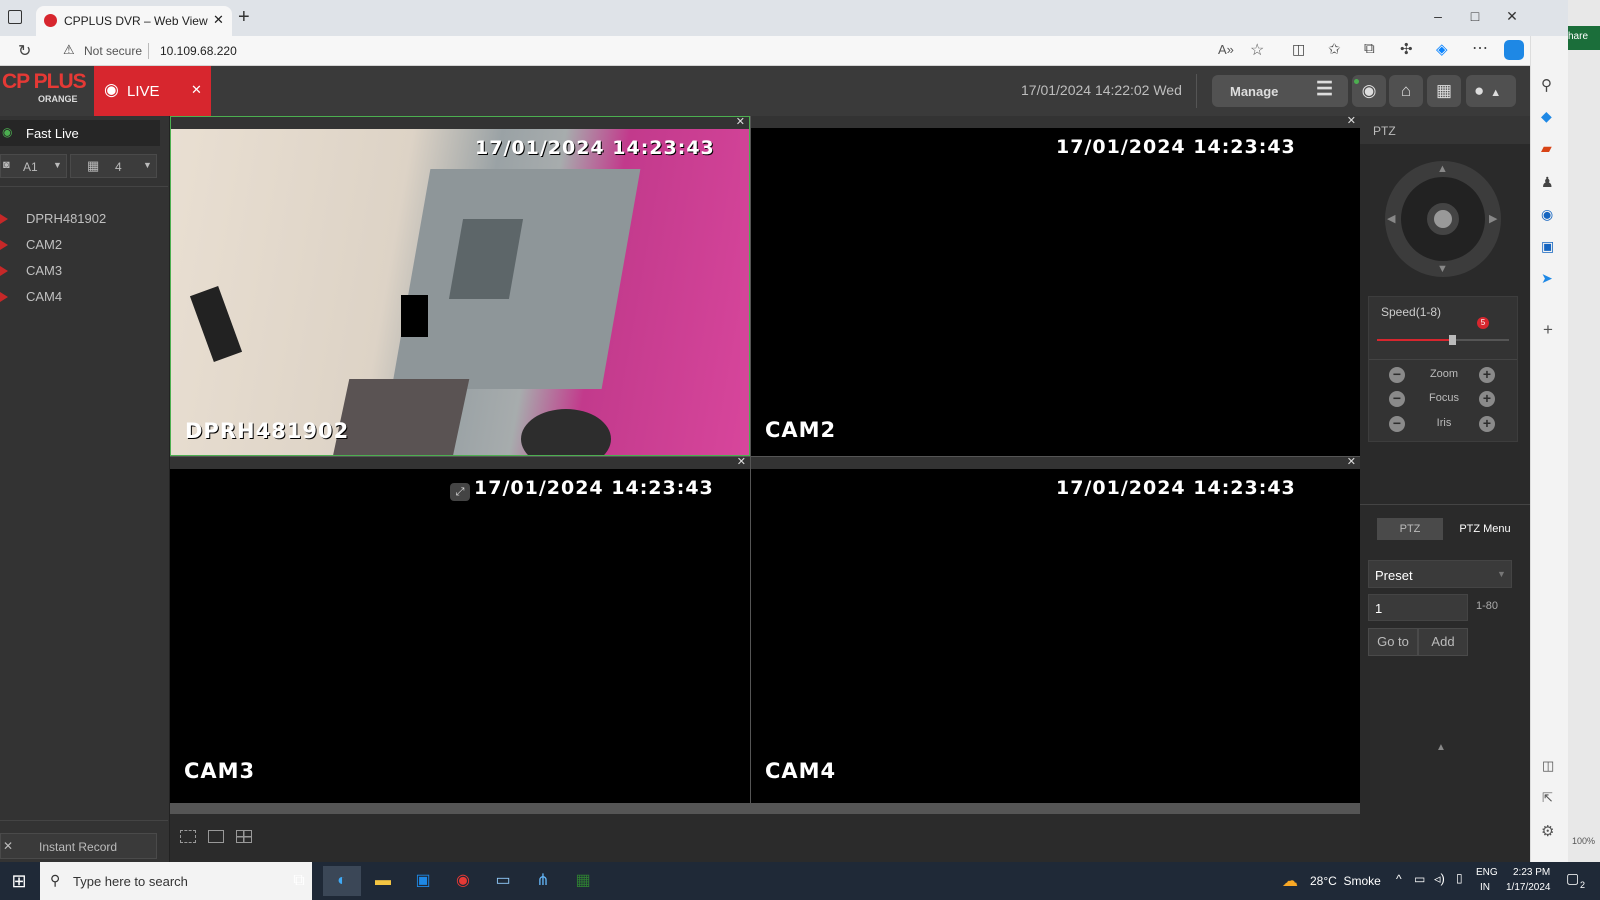  I want to click on speed-slider-thumb, so click(1453, 340).